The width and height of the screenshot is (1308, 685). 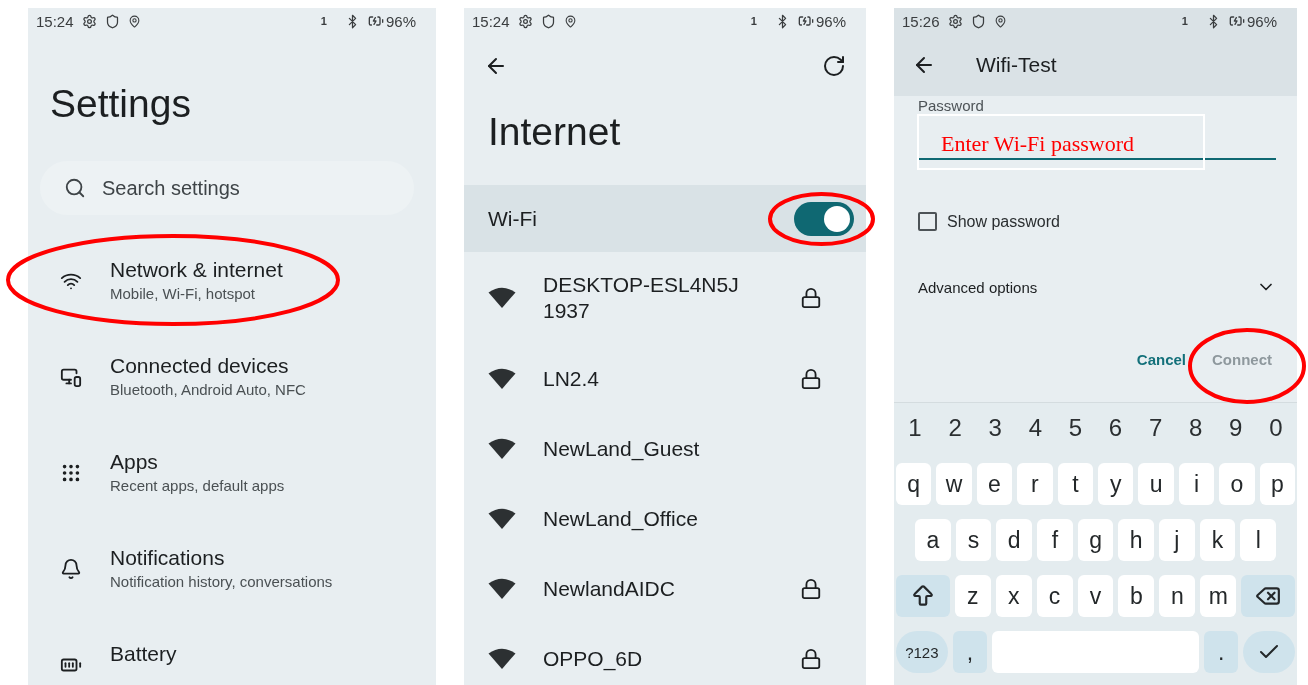 I want to click on number-key: 7, so click(x=1155, y=428).